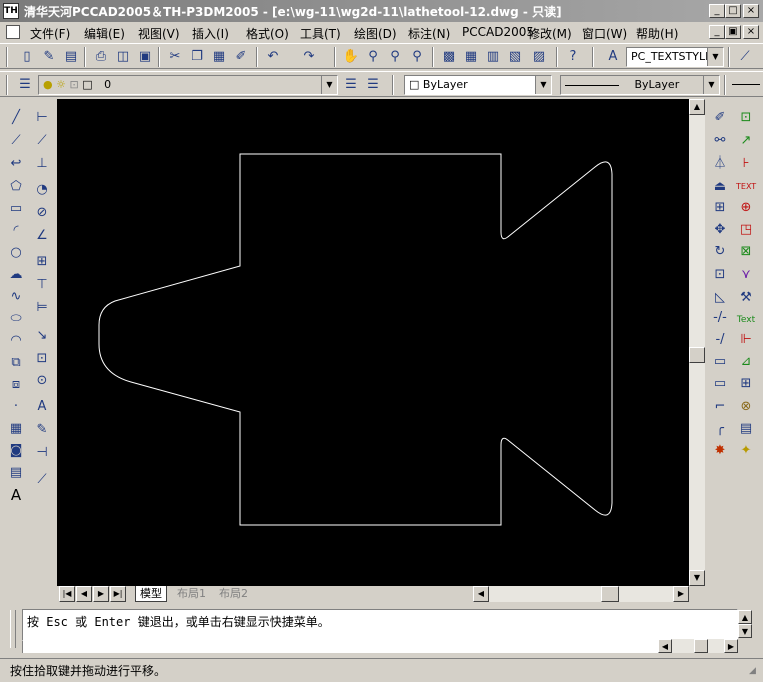 The image size is (763, 682). Describe the element at coordinates (351, 57) in the screenshot. I see `pan-icon: ✋` at that location.